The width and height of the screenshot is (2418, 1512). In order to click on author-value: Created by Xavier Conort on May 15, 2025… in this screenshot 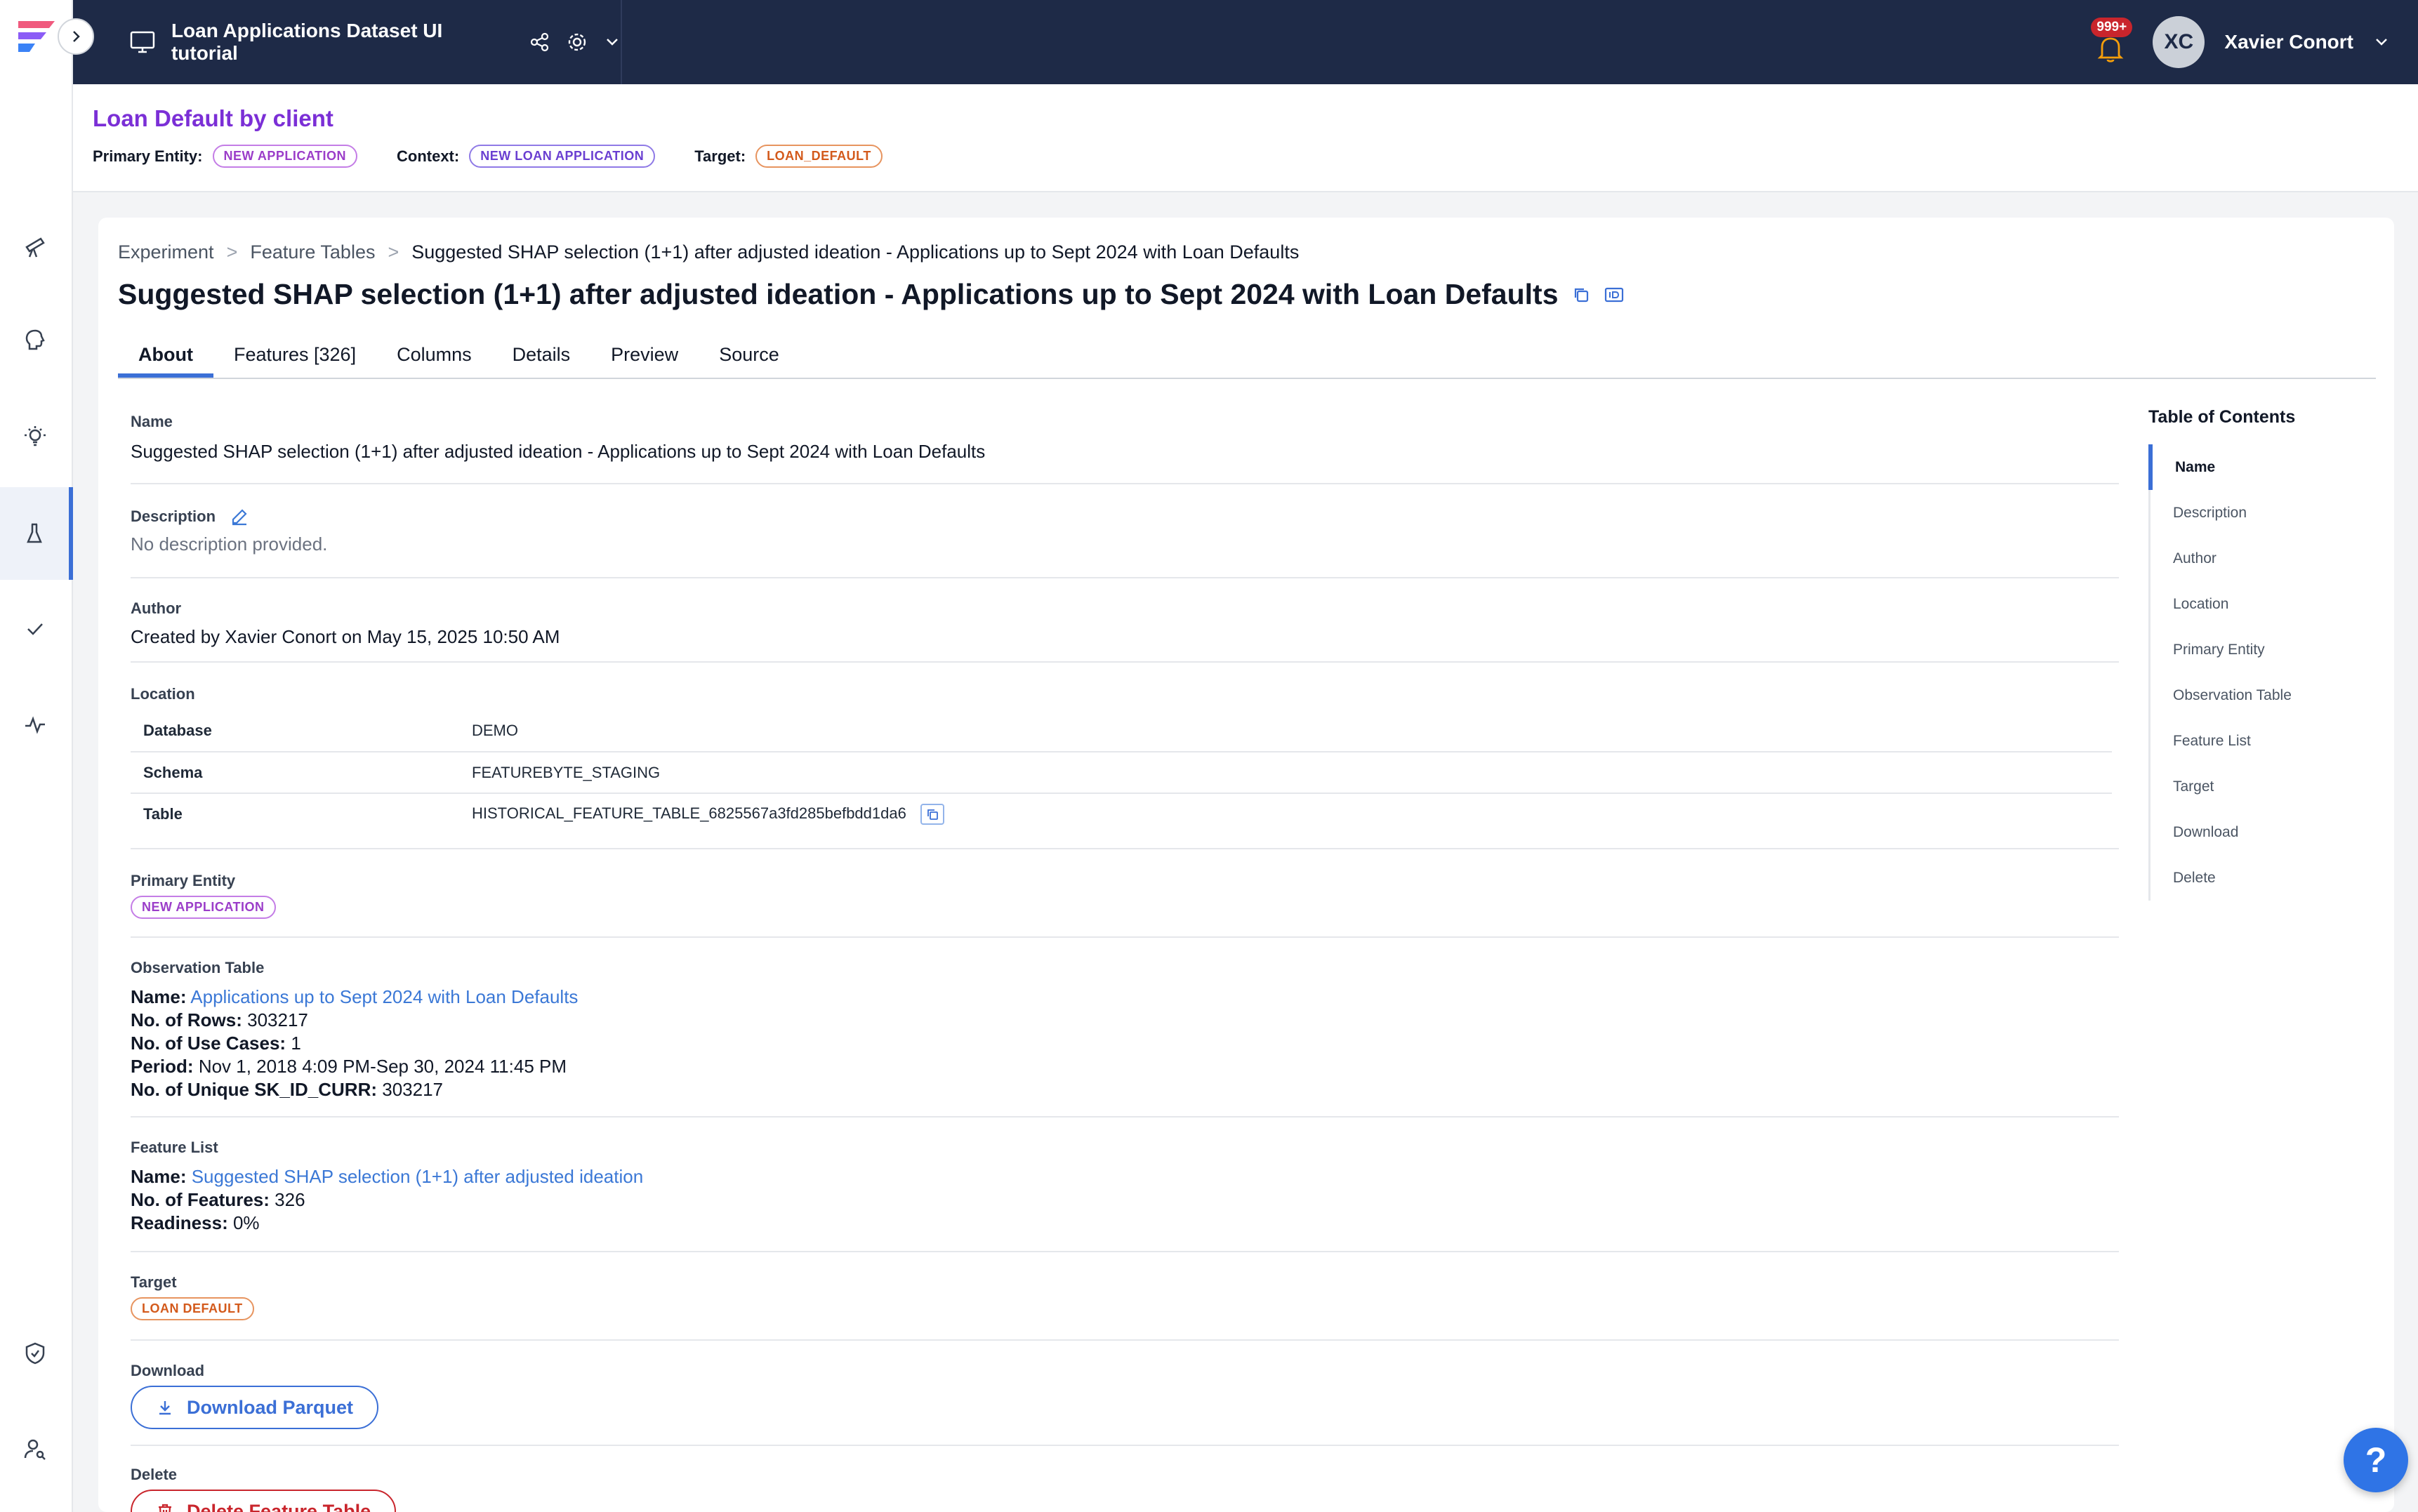, I will do `click(345, 636)`.